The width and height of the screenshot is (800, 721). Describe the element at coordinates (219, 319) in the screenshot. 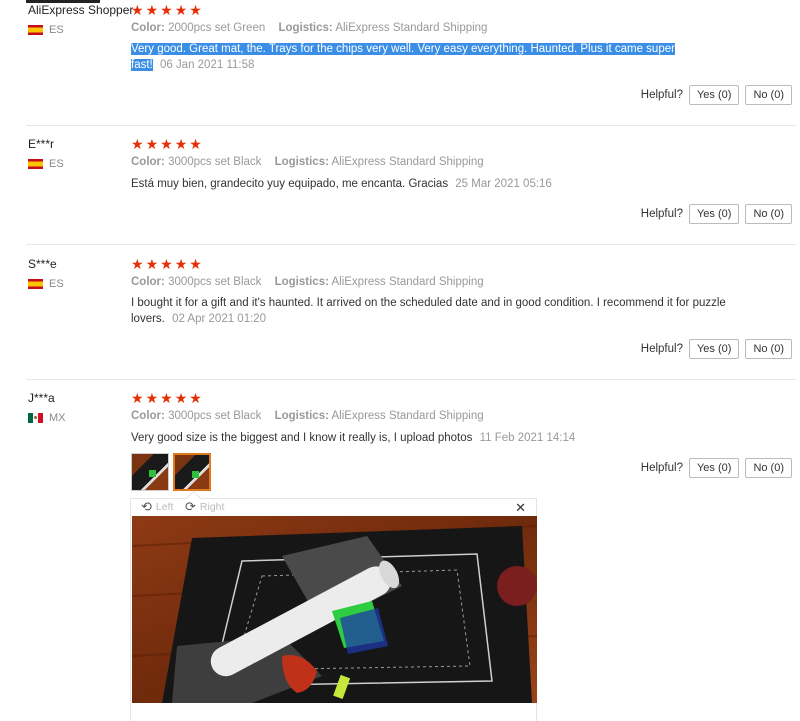

I see `review-date: 02 Apr 2021 01:20` at that location.